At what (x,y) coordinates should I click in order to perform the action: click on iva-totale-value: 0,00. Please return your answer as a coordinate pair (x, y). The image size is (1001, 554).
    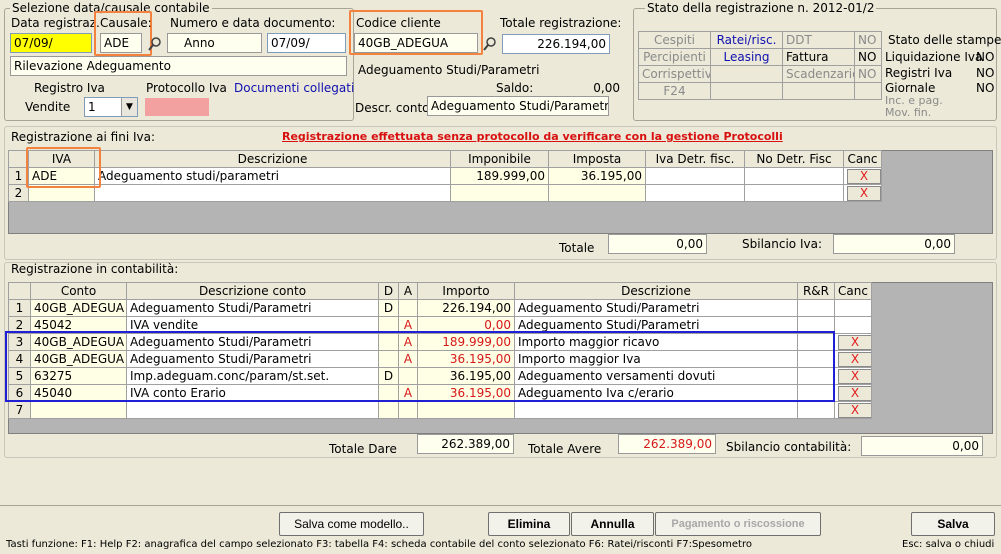
    Looking at the image, I should click on (657, 244).